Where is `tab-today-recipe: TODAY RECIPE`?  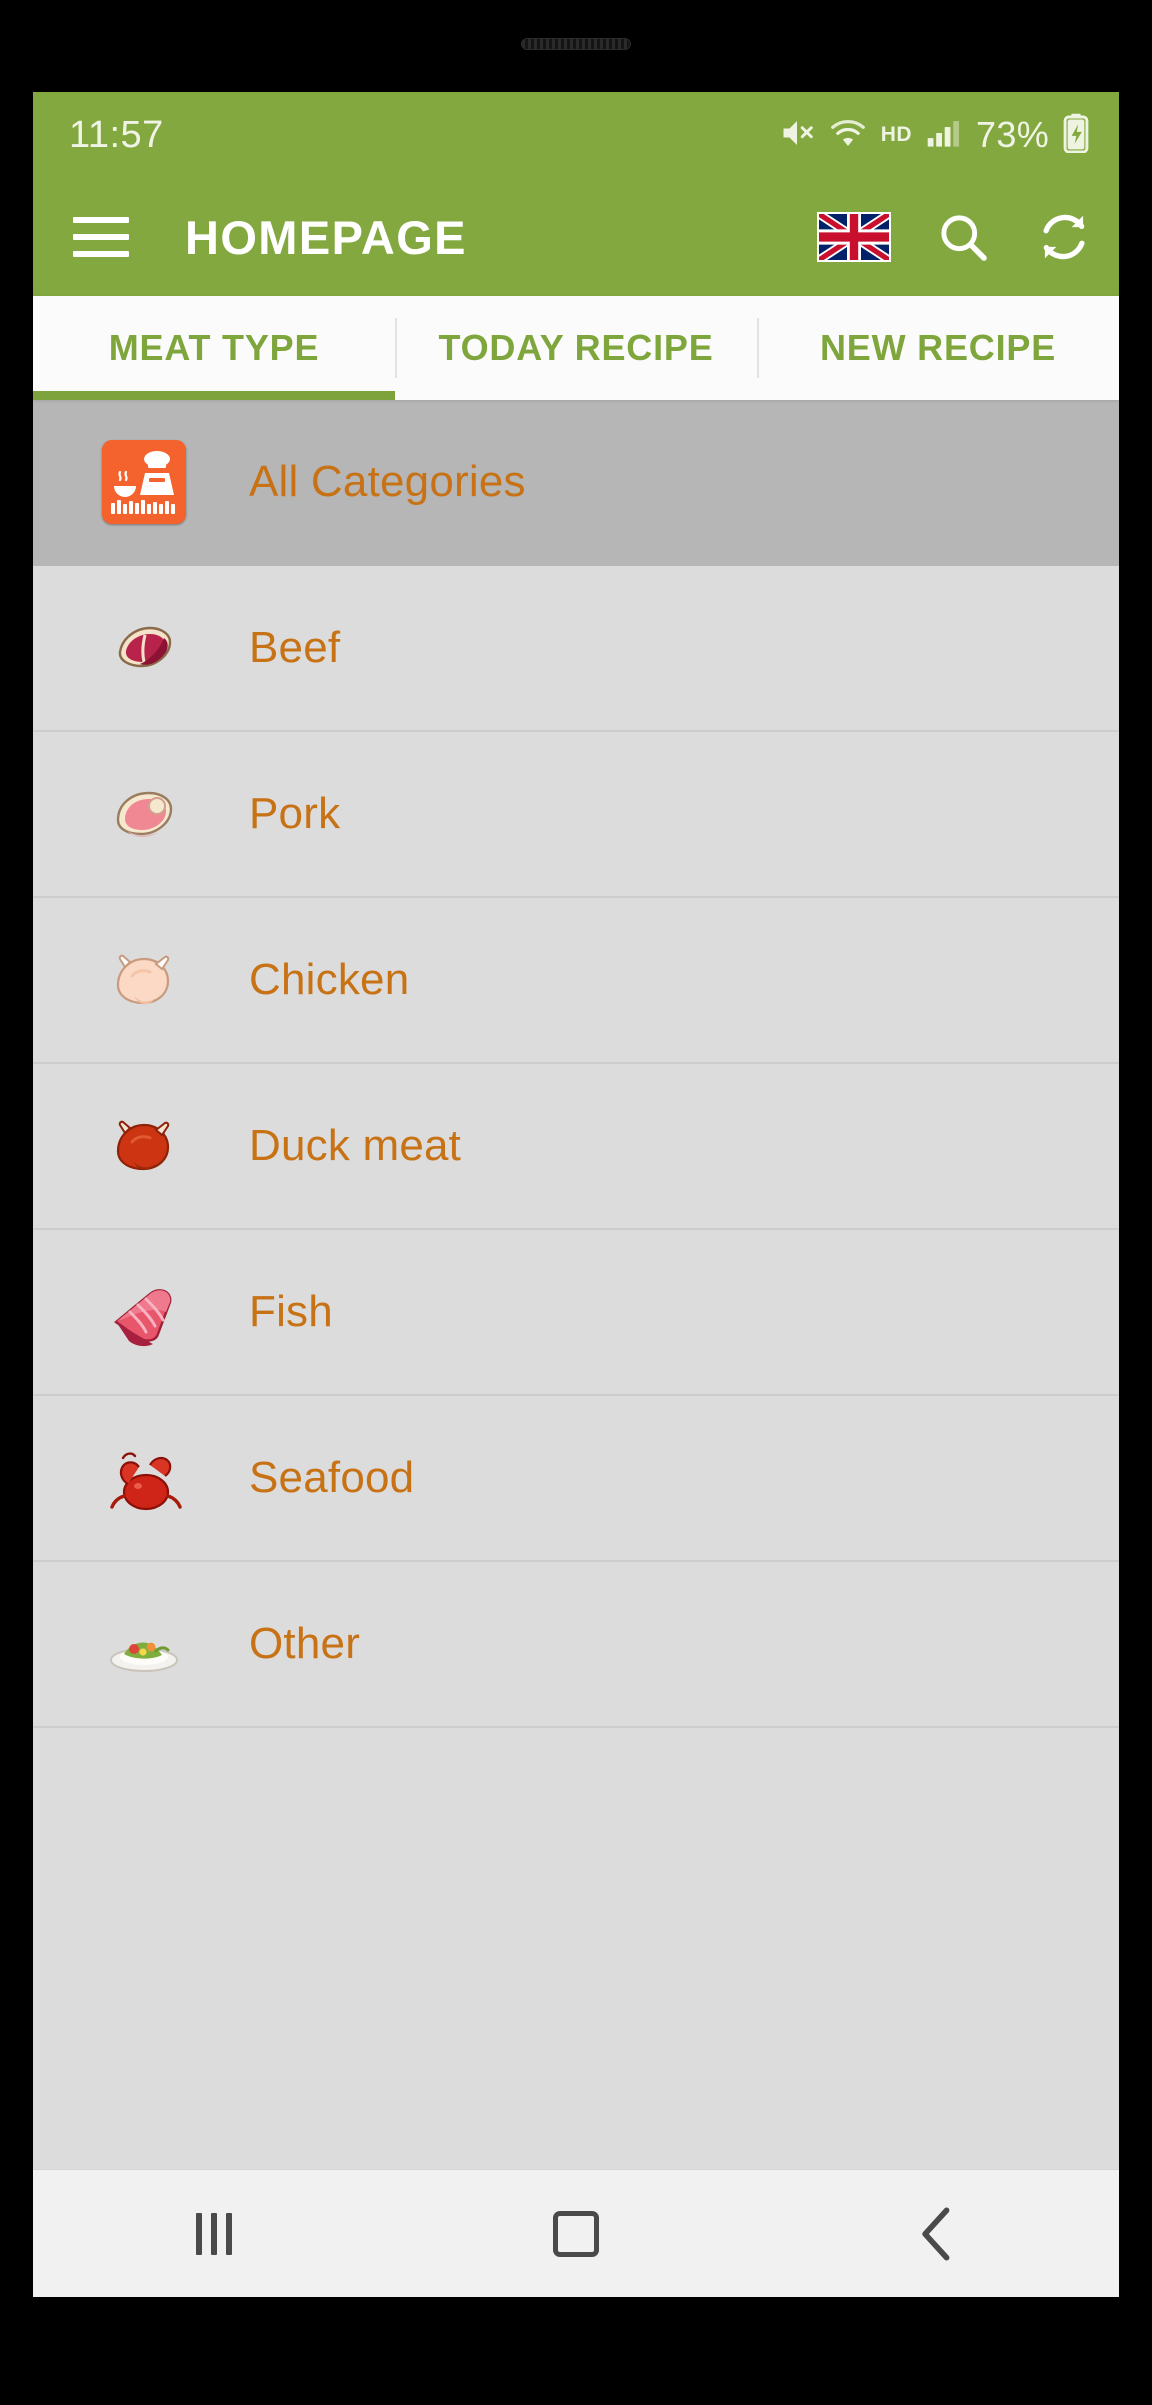 tab-today-recipe: TODAY RECIPE is located at coordinates (576, 348).